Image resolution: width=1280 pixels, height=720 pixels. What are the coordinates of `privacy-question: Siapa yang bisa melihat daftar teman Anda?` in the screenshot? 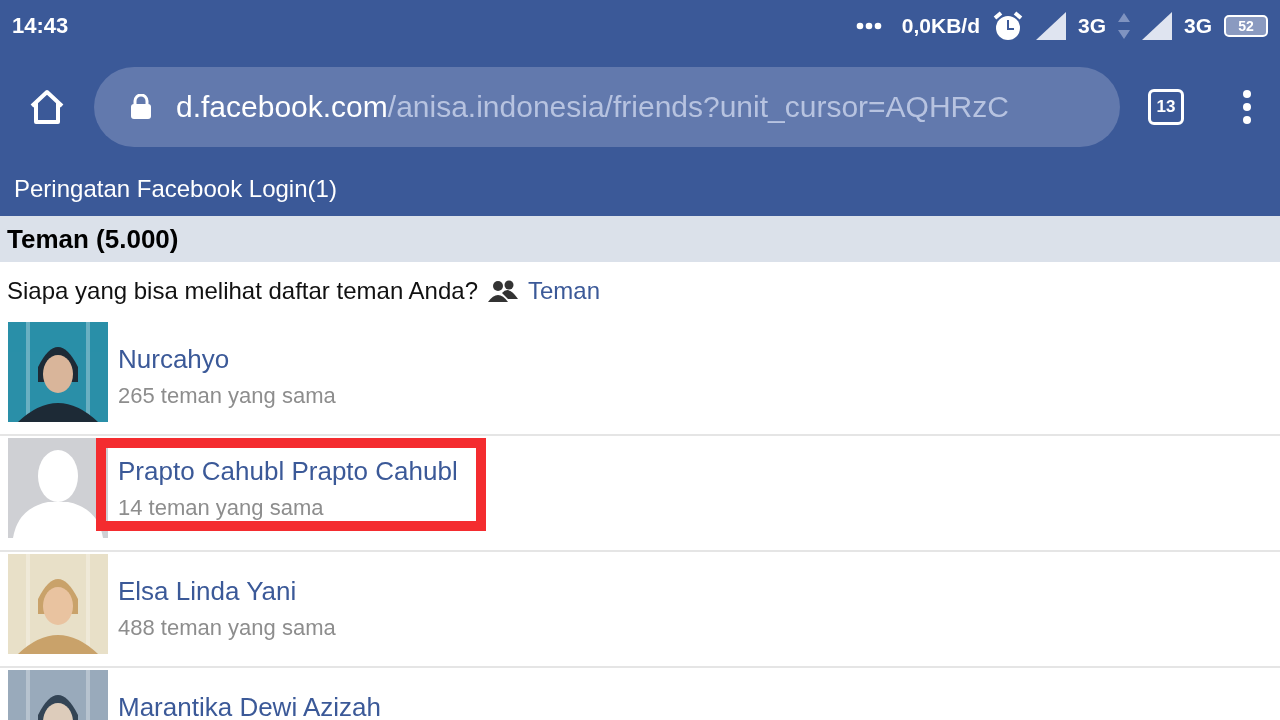 It's located at (242, 291).